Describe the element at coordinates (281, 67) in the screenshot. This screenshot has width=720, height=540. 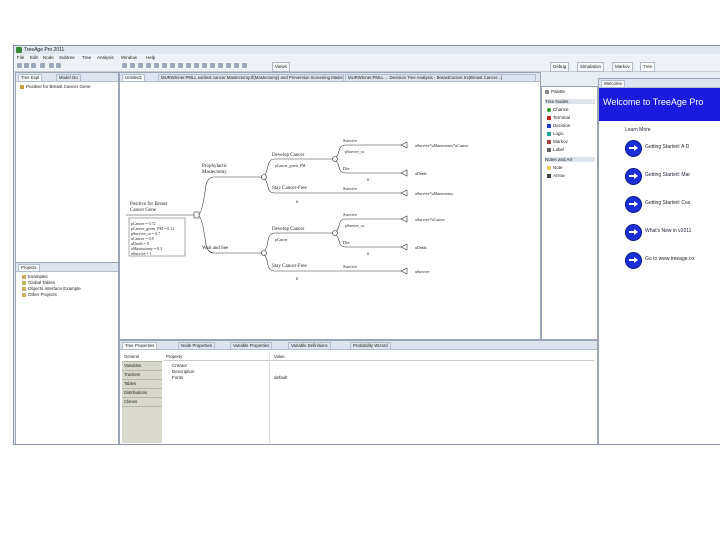
I see `views-dropdown: Views` at that location.